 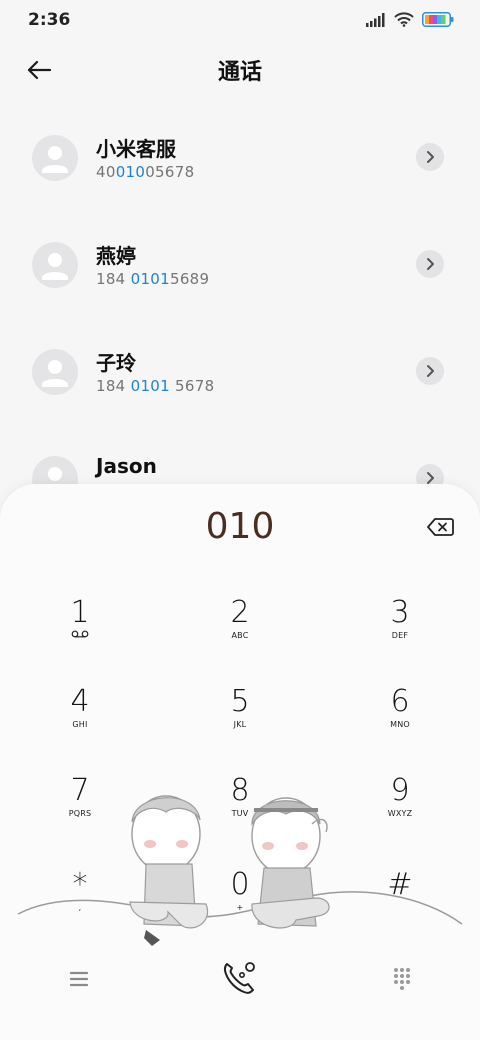 I want to click on dial-key-4: 4 GHI, so click(x=80, y=720).